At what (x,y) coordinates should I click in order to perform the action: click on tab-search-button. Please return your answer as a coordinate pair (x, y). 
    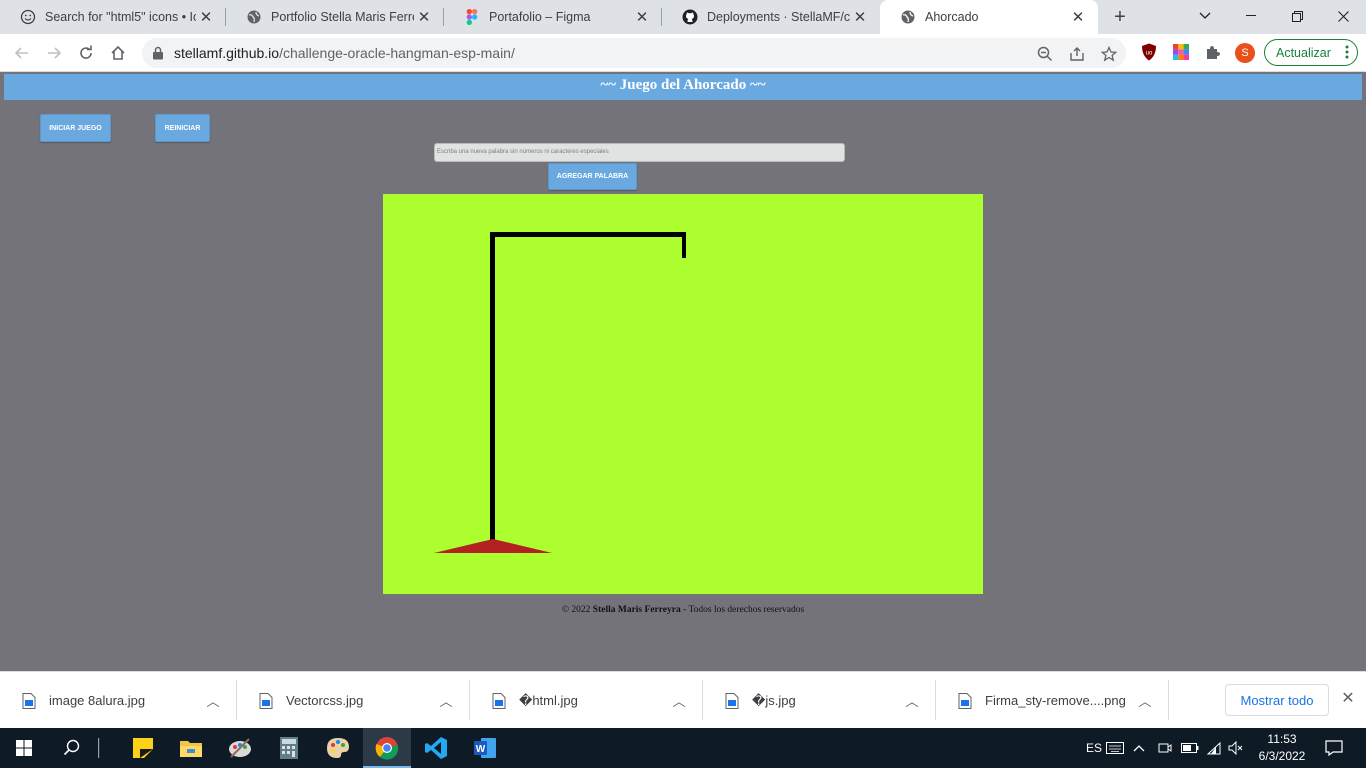
    Looking at the image, I should click on (1205, 16).